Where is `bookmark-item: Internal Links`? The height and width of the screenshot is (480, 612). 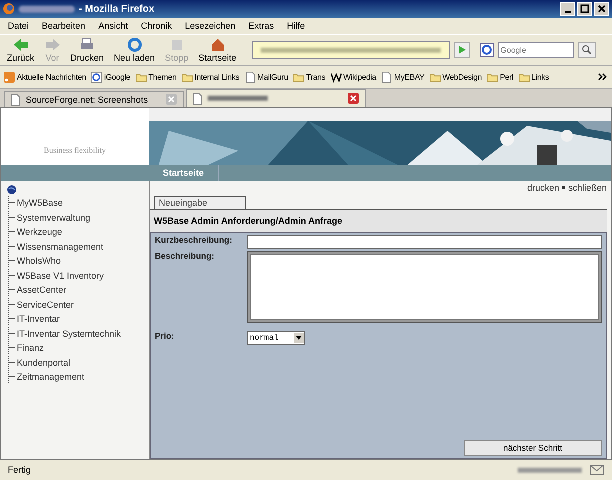 bookmark-item: Internal Links is located at coordinates (211, 77).